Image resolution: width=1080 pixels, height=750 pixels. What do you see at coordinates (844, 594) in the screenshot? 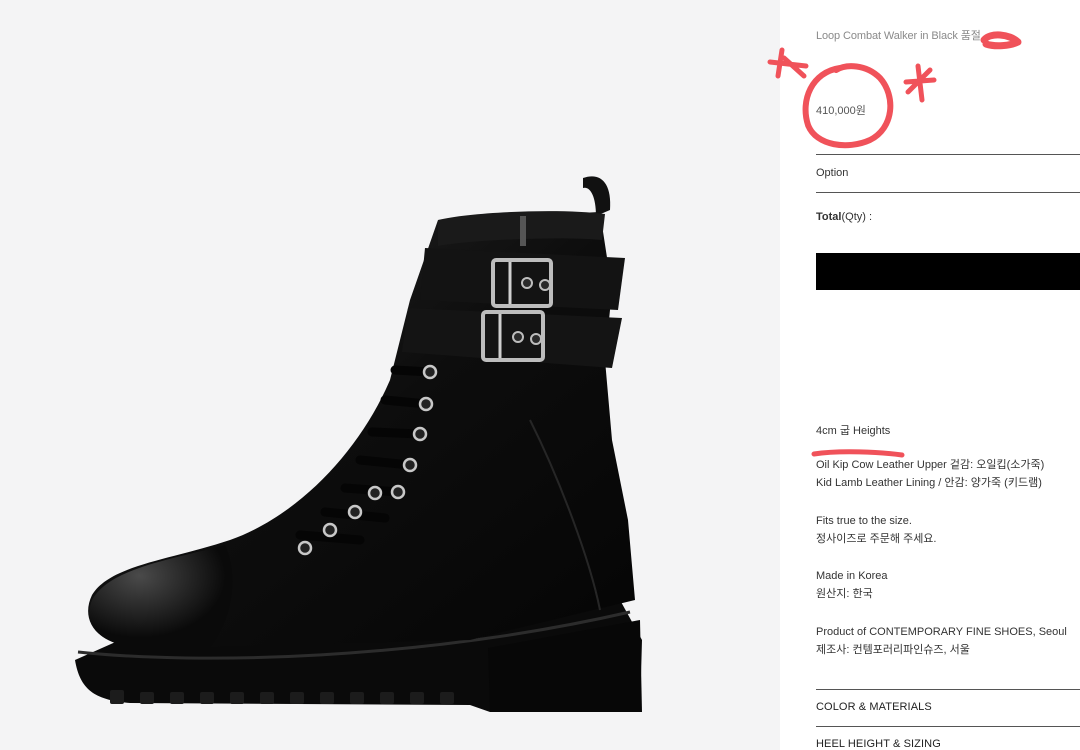
I see `origin-line: 원산지: 한국` at bounding box center [844, 594].